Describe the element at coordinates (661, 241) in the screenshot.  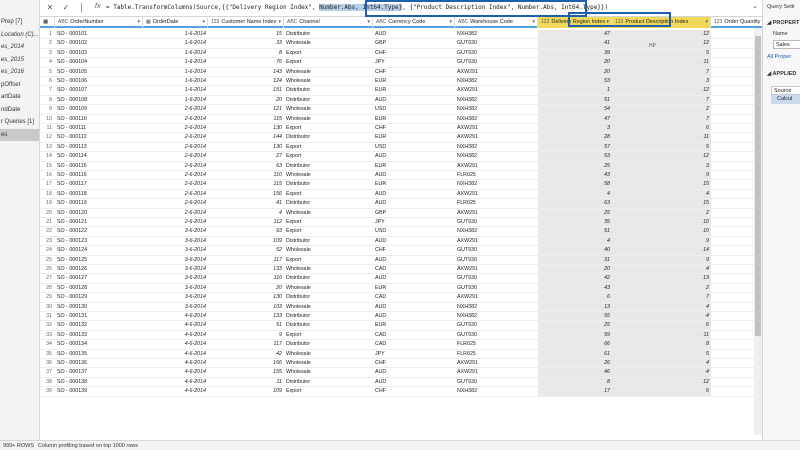
I see `table-cell: 9` at that location.